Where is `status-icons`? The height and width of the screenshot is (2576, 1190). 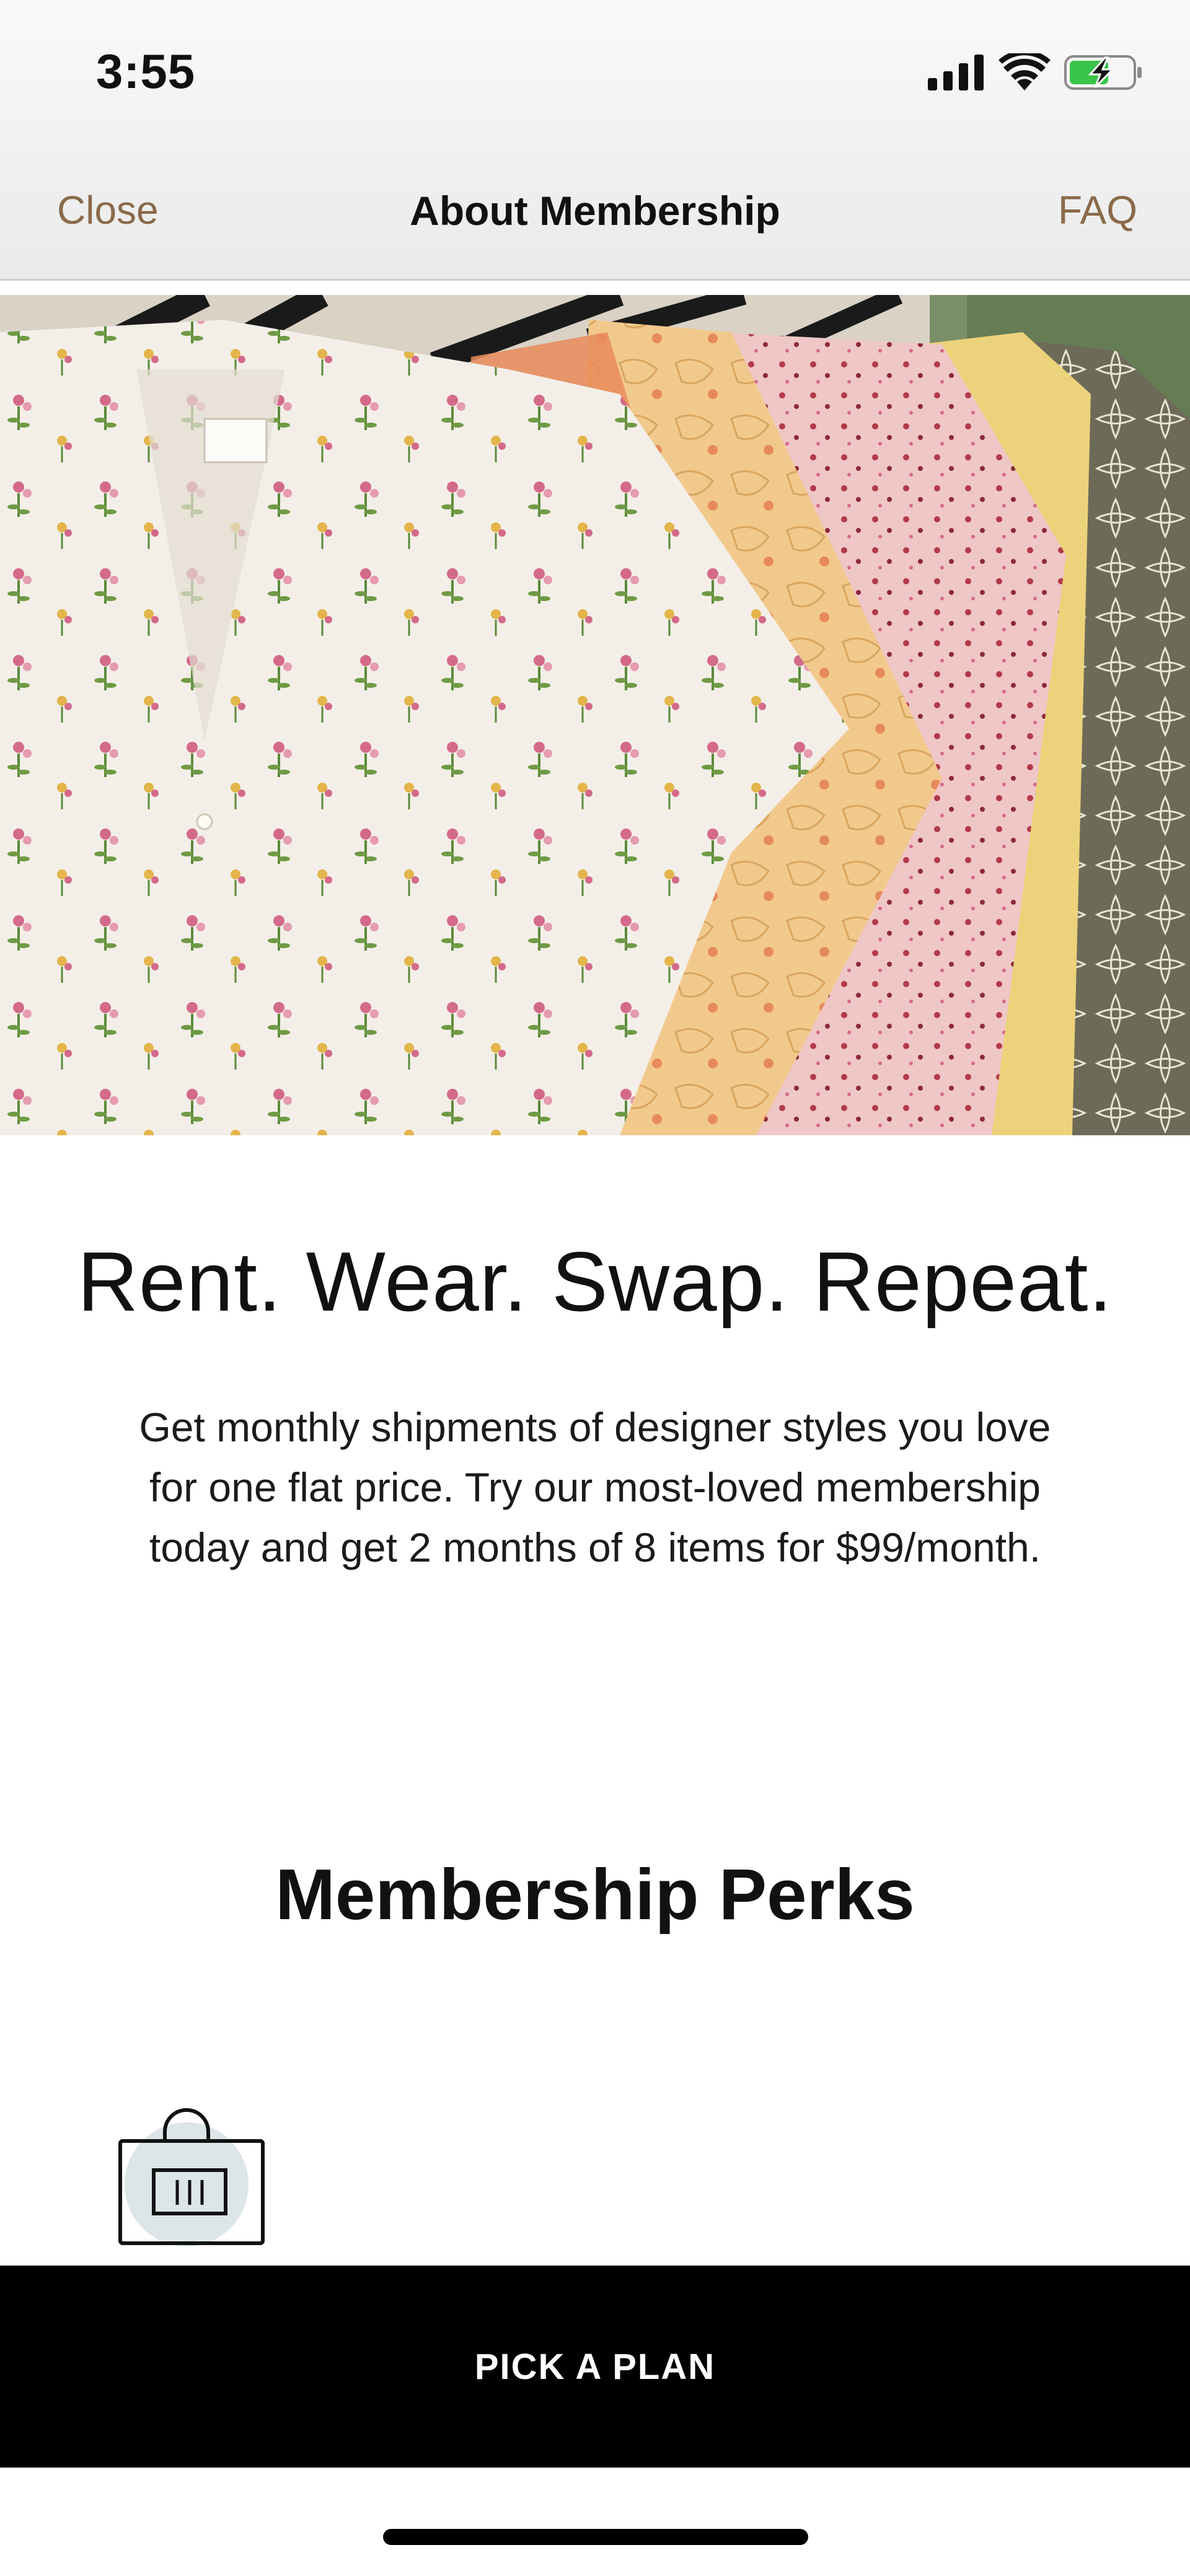 status-icons is located at coordinates (1036, 72).